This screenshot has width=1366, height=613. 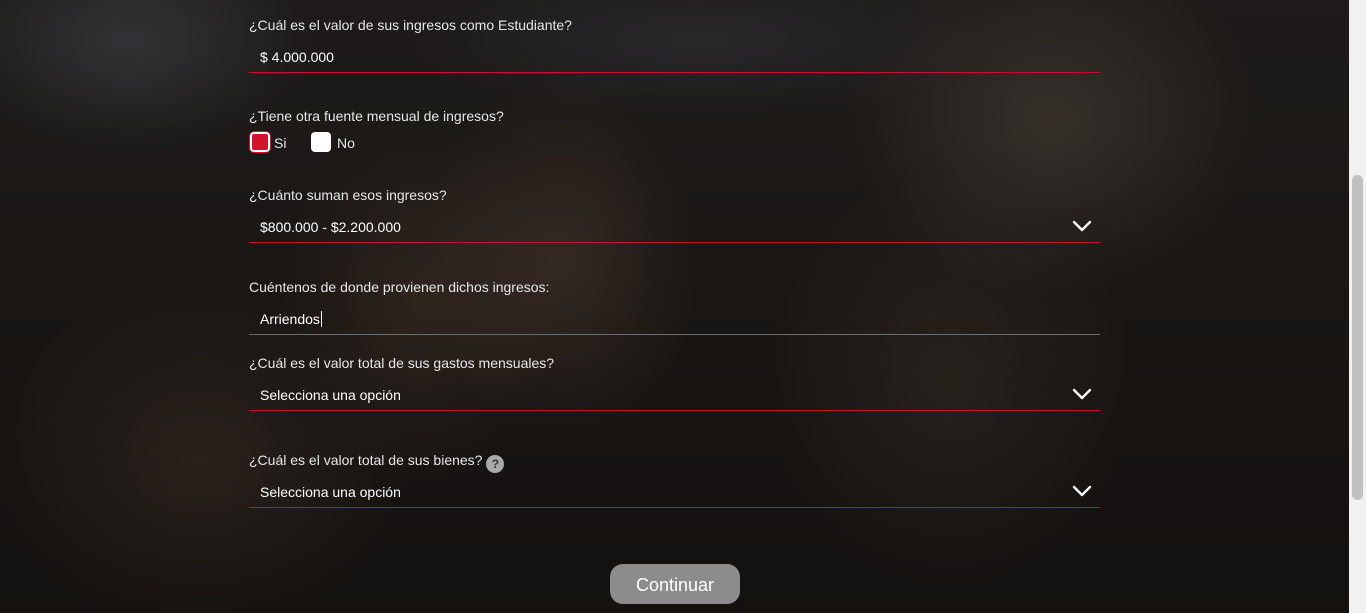 What do you see at coordinates (1357, 337) in the screenshot?
I see `scrollbar-thumb` at bounding box center [1357, 337].